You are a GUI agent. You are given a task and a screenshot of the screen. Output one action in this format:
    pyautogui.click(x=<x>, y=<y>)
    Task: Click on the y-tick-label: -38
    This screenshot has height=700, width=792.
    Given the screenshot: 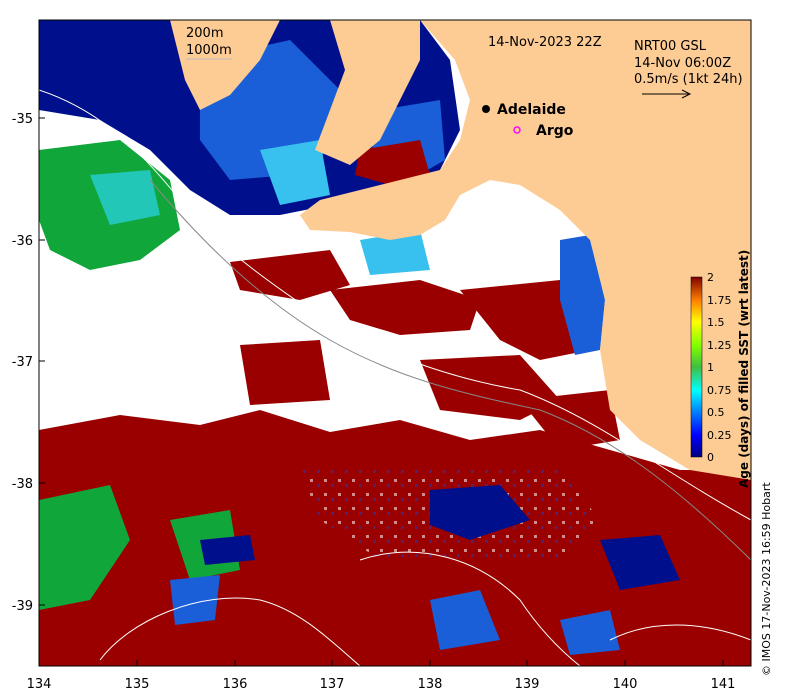 What is the action you would take?
    pyautogui.click(x=22, y=484)
    